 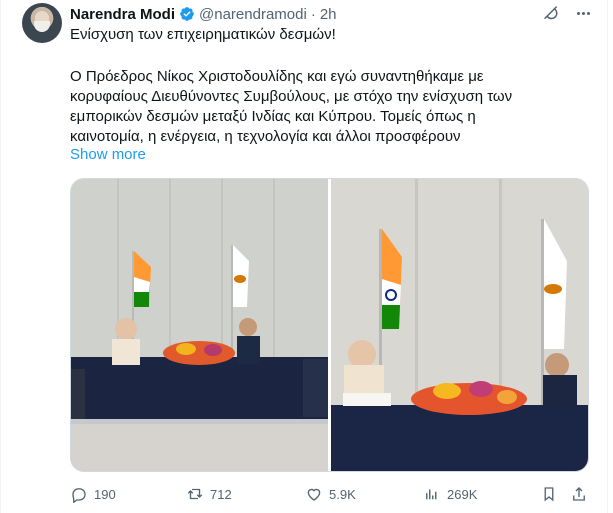 I want to click on timeline-border-left, so click(x=0, y=256).